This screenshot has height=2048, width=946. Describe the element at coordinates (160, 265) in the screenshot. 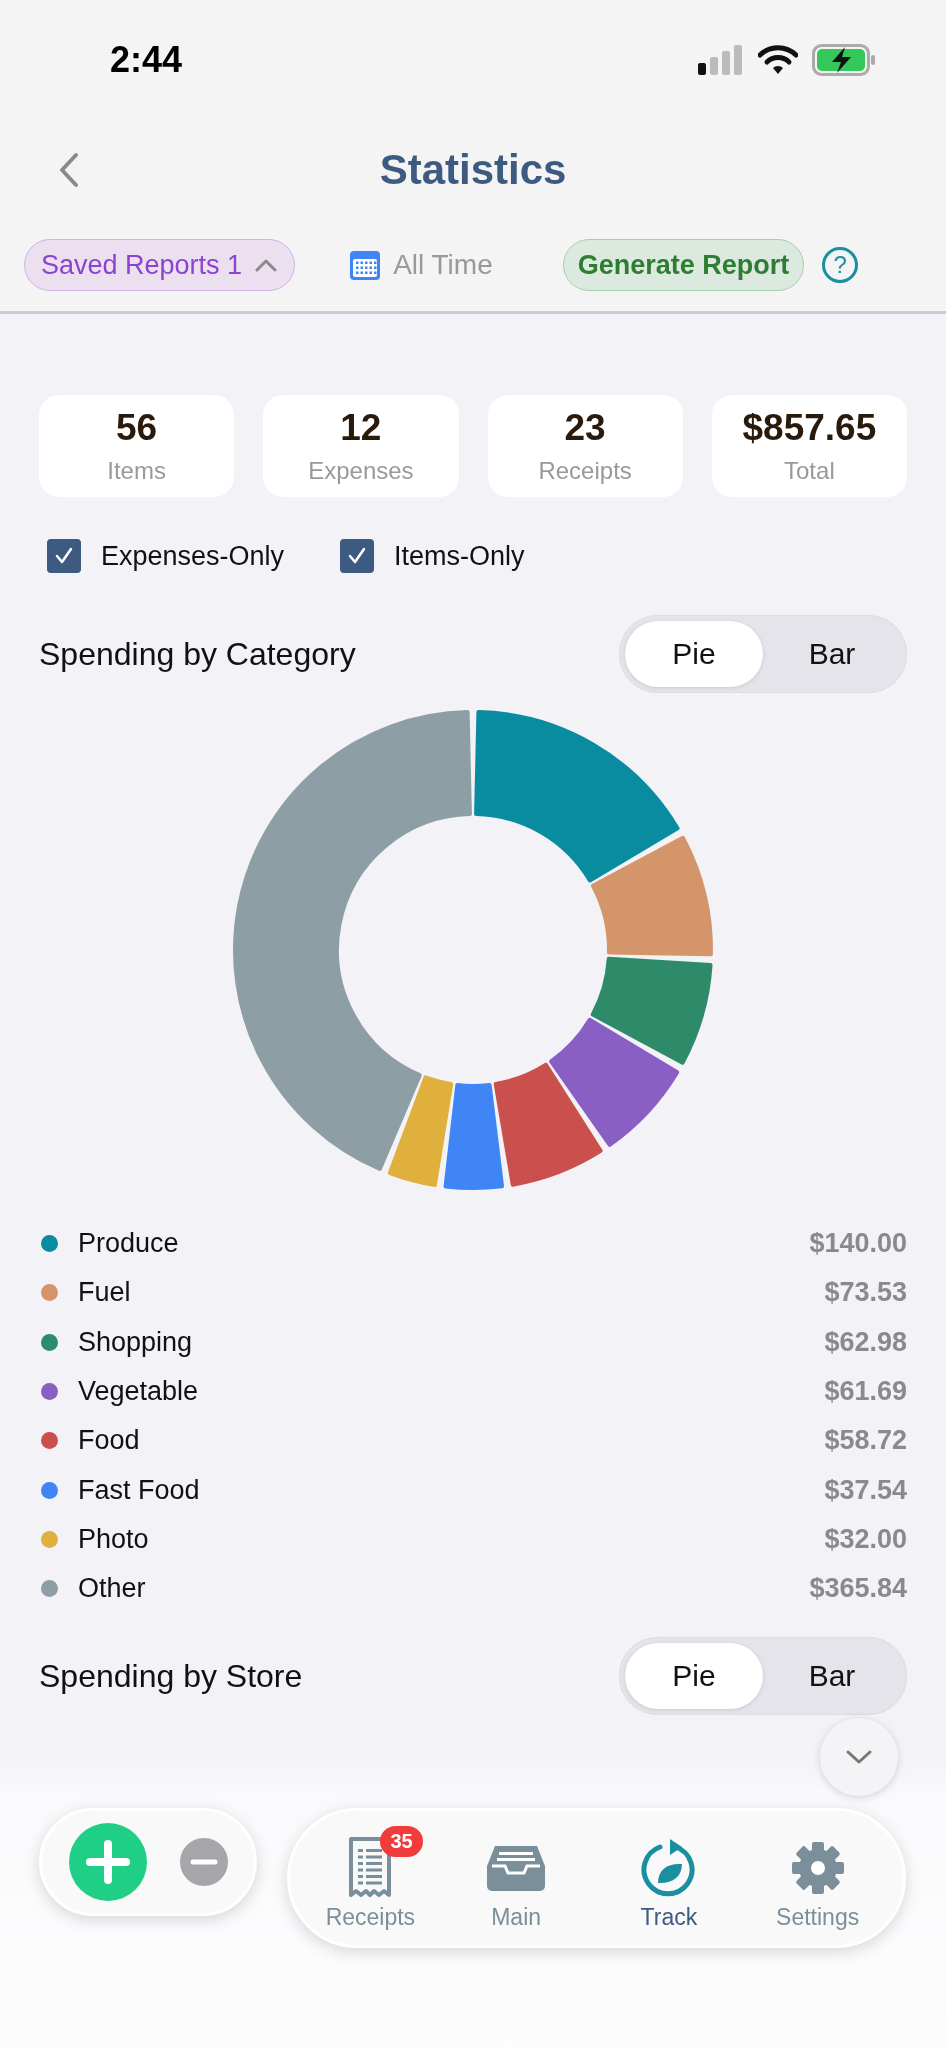

I see `saved-reports-button: Saved Reports 1` at that location.